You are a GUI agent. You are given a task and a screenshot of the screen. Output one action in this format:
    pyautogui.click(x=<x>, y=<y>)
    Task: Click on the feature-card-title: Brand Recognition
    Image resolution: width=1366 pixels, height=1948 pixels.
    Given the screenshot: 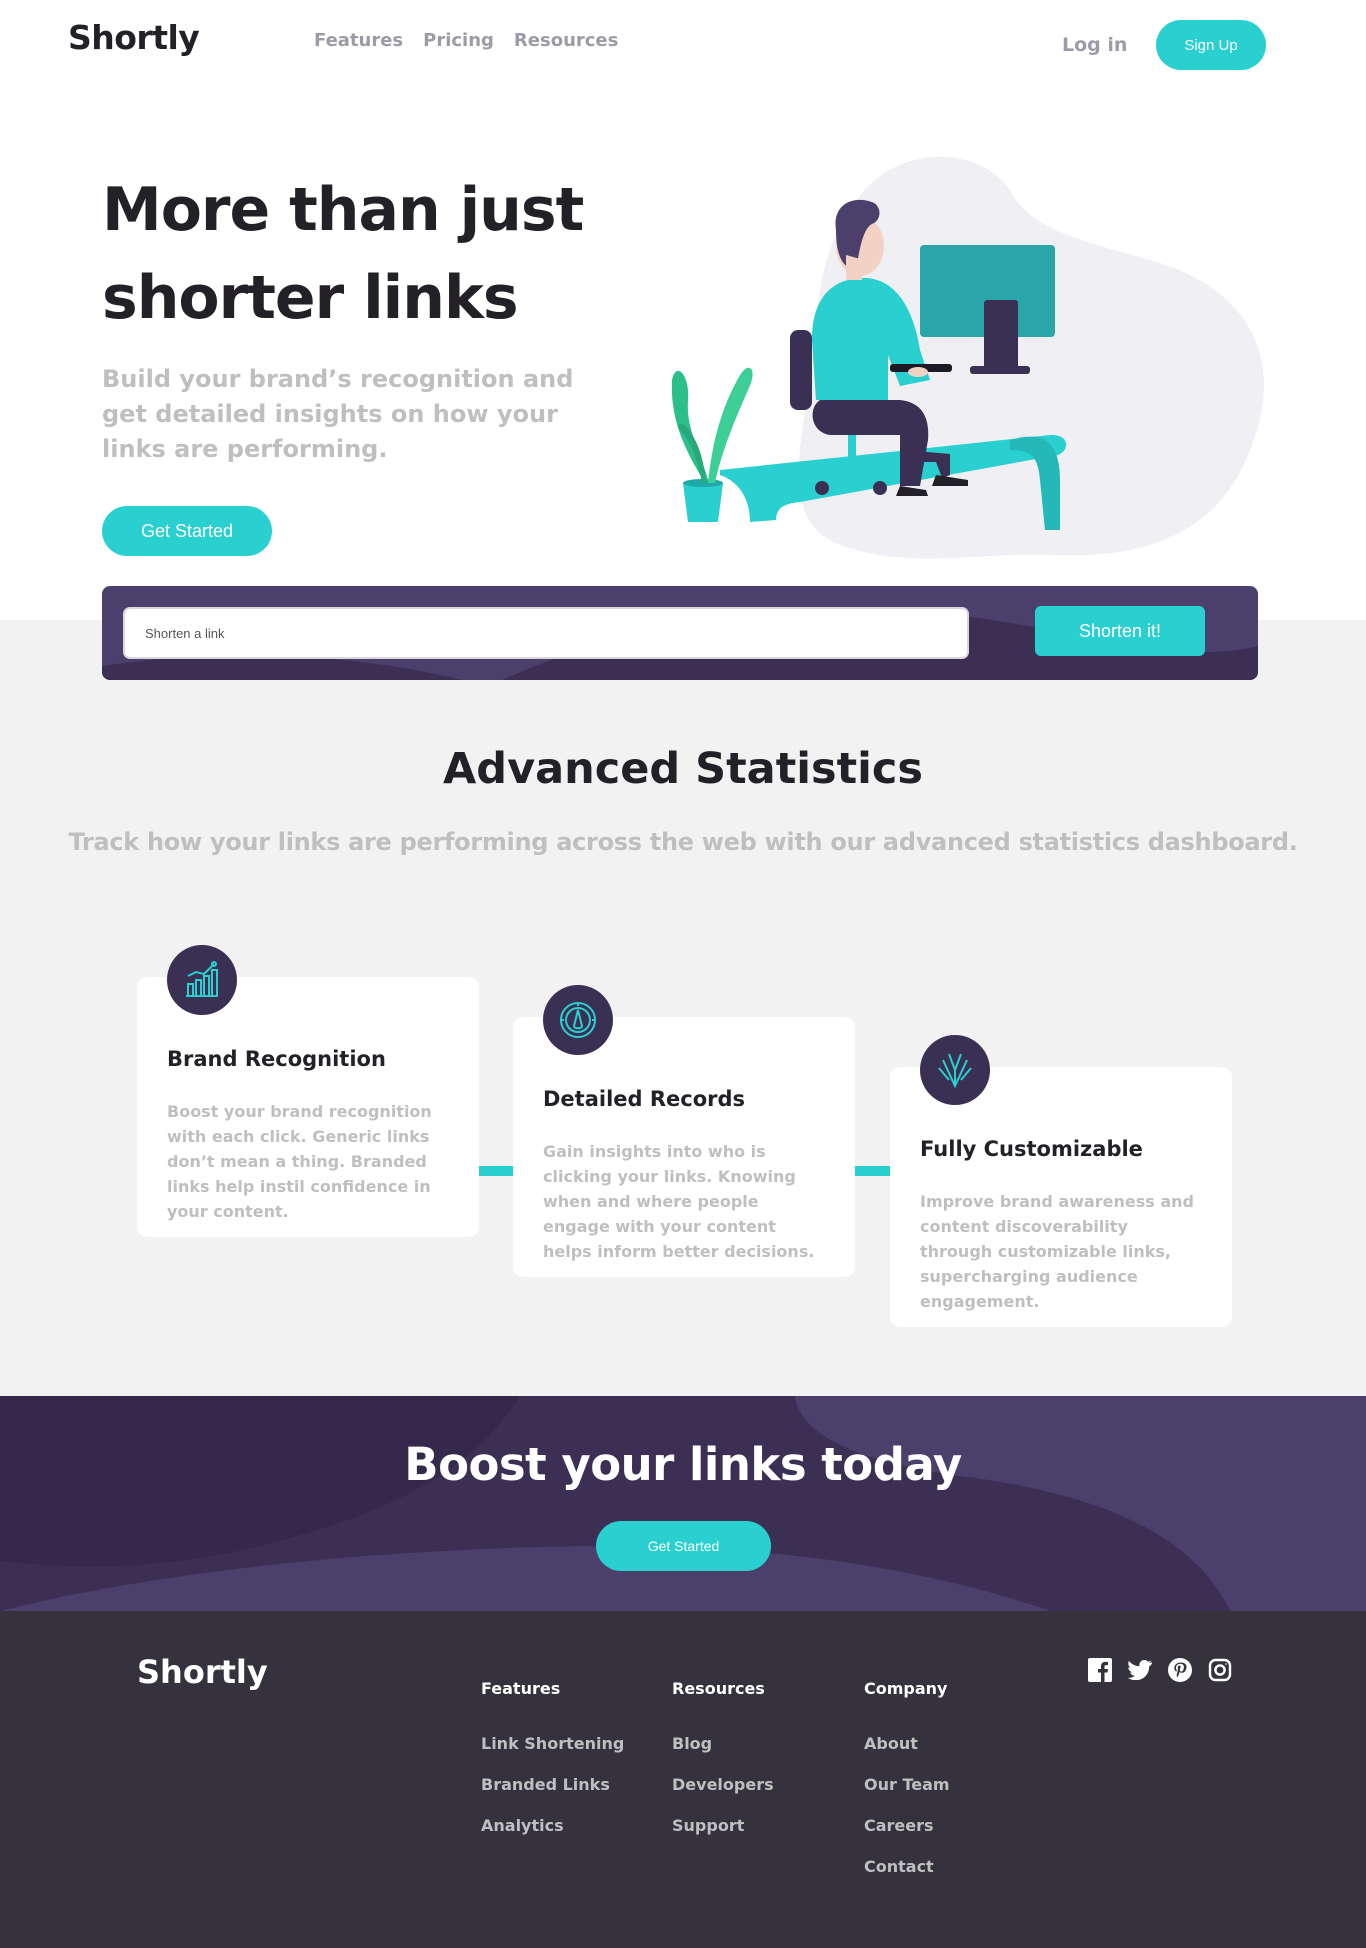 What is the action you would take?
    pyautogui.click(x=276, y=1059)
    